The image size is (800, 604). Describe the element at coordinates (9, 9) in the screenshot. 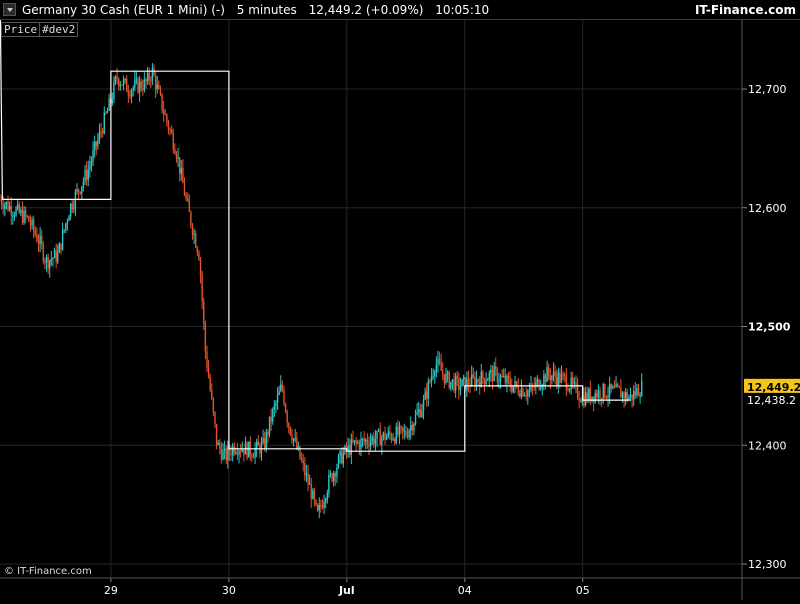

I see `menu-dropdown-icon` at that location.